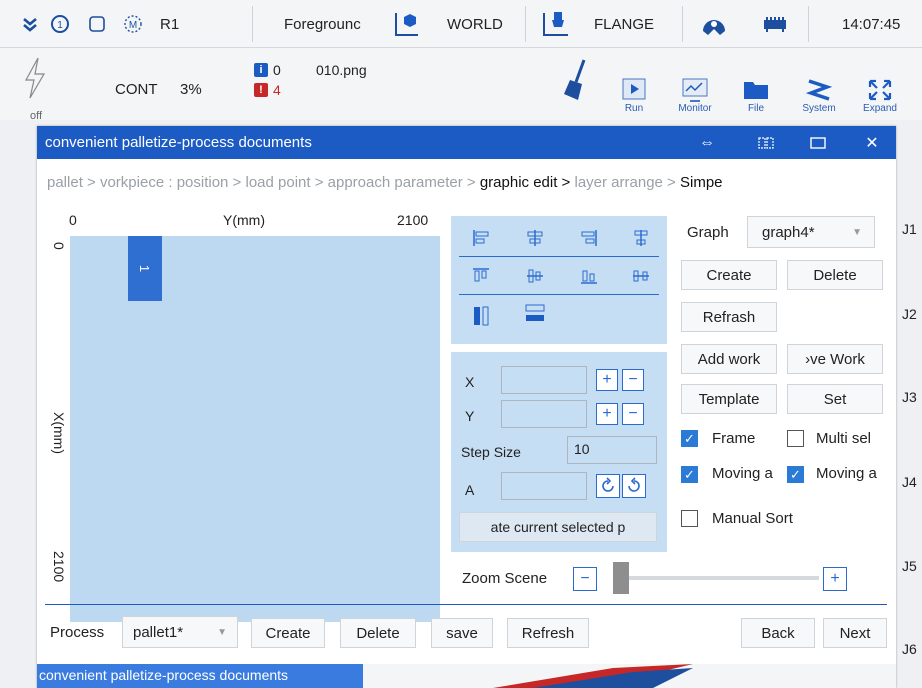  Describe the element at coordinates (470, 382) in the screenshot. I see `x-label: X` at that location.